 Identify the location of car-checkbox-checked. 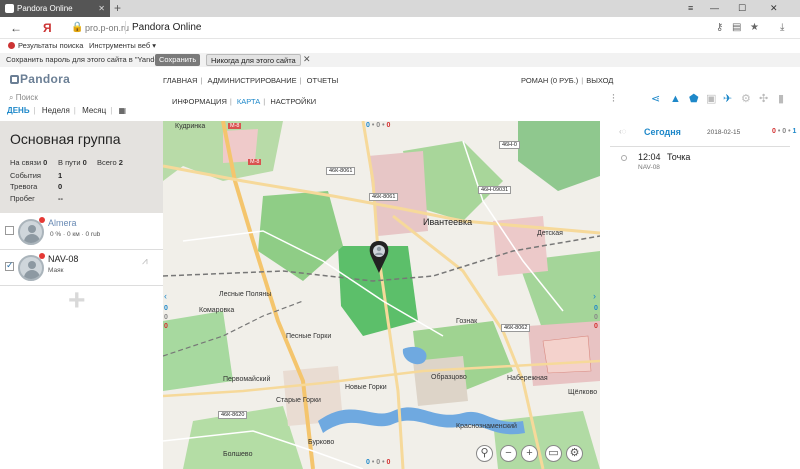
(9, 265).